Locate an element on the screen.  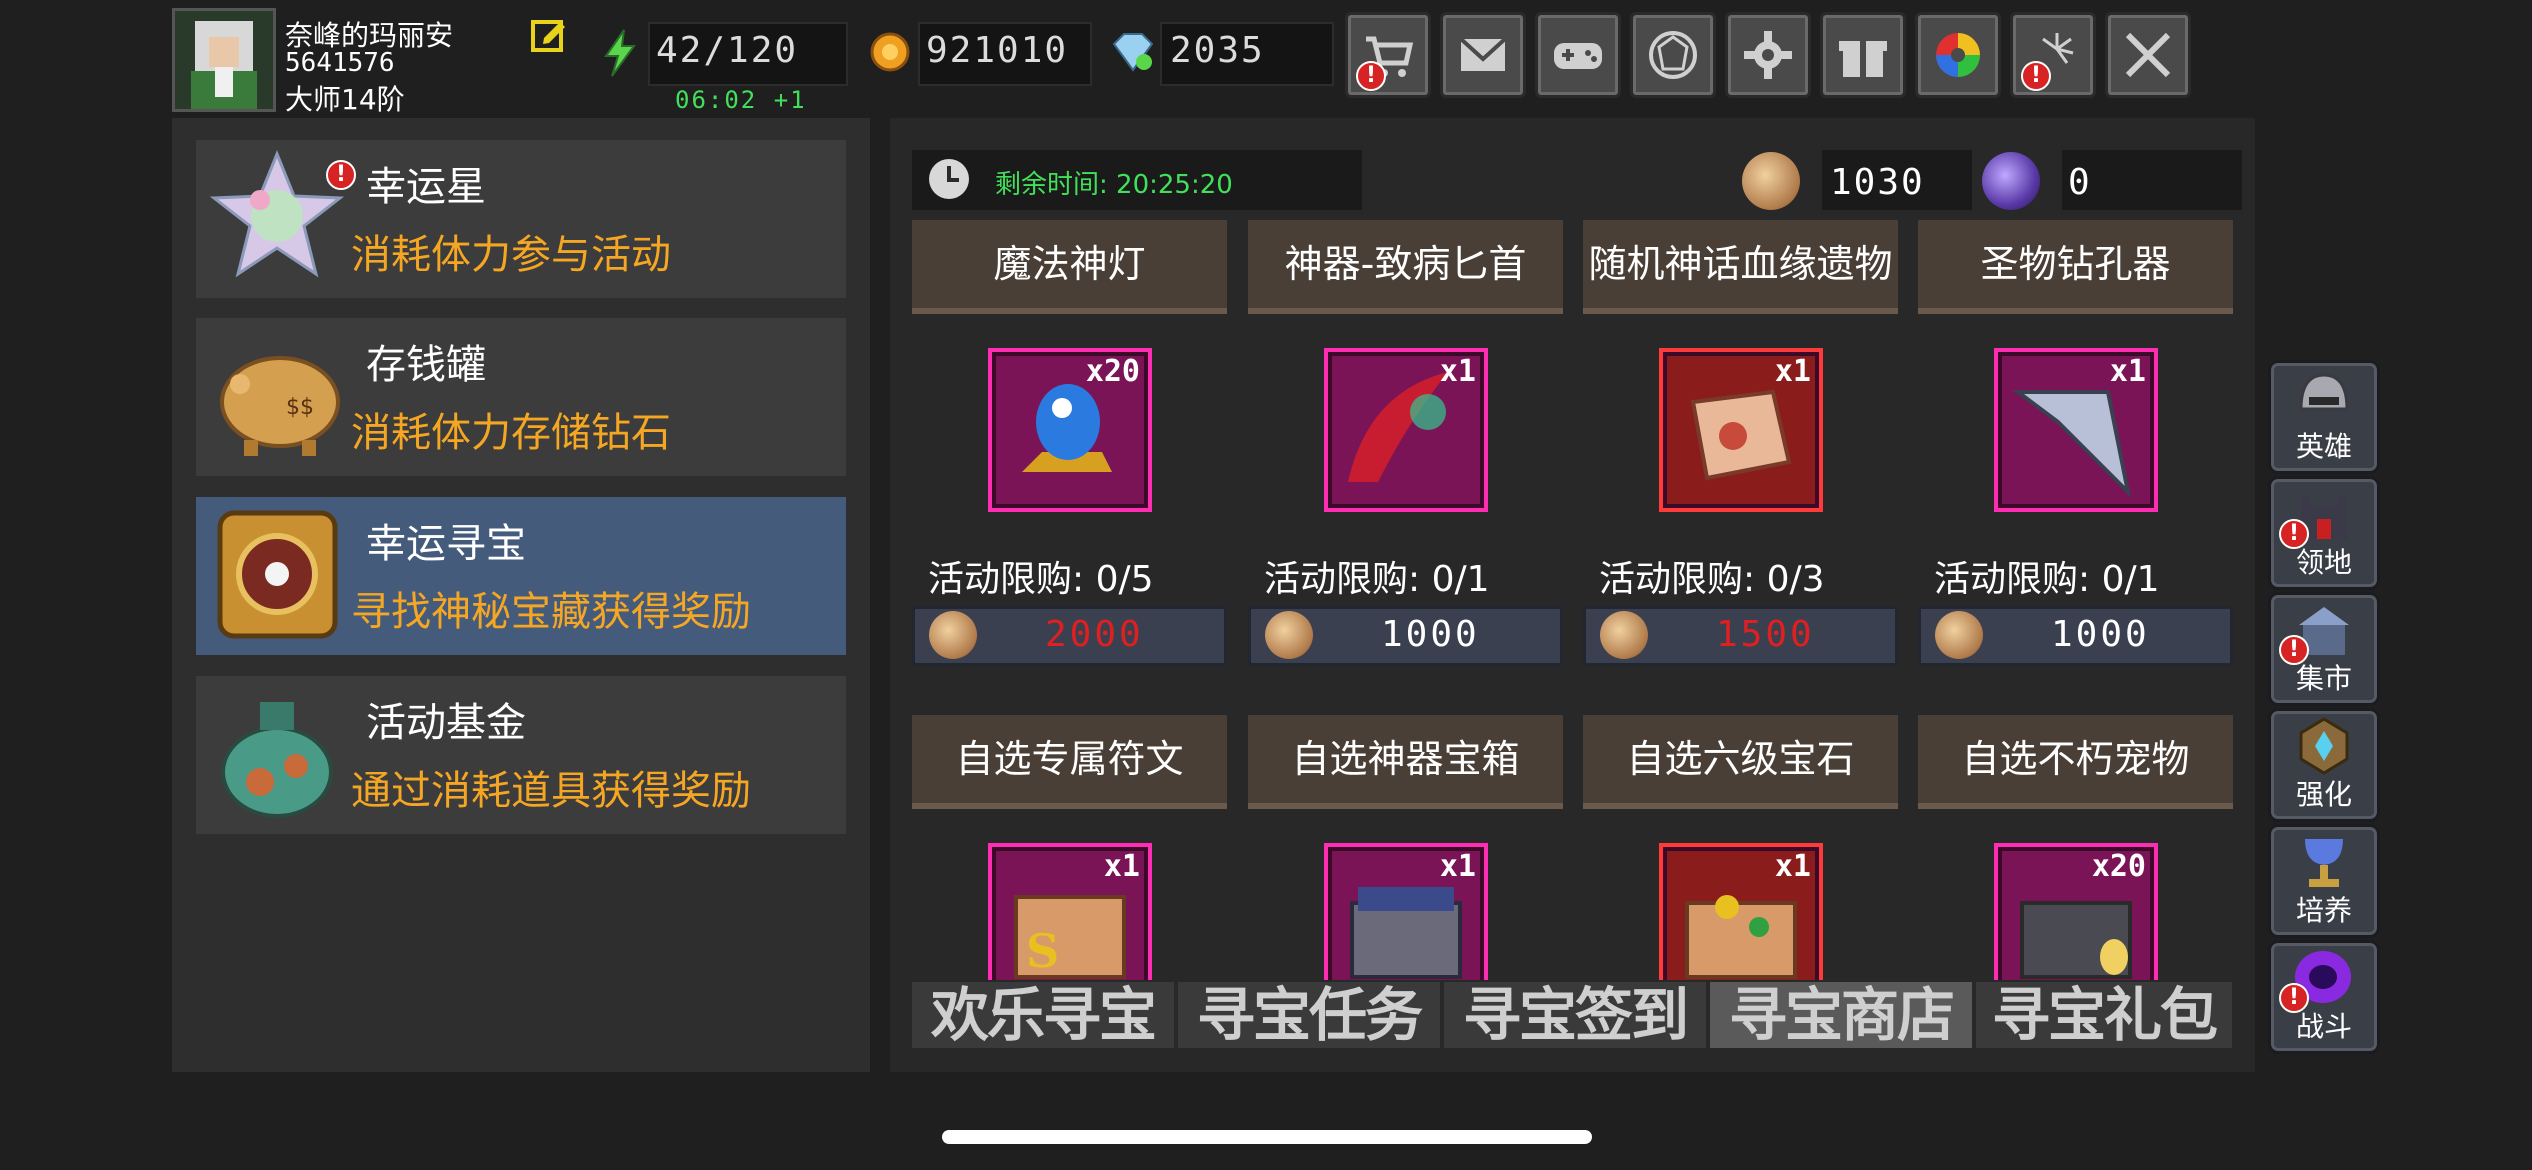
coin-value: 1030 is located at coordinates (1877, 182).